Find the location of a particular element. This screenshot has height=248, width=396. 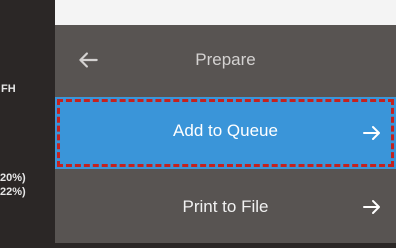

fh-label: FH is located at coordinates (8, 89).